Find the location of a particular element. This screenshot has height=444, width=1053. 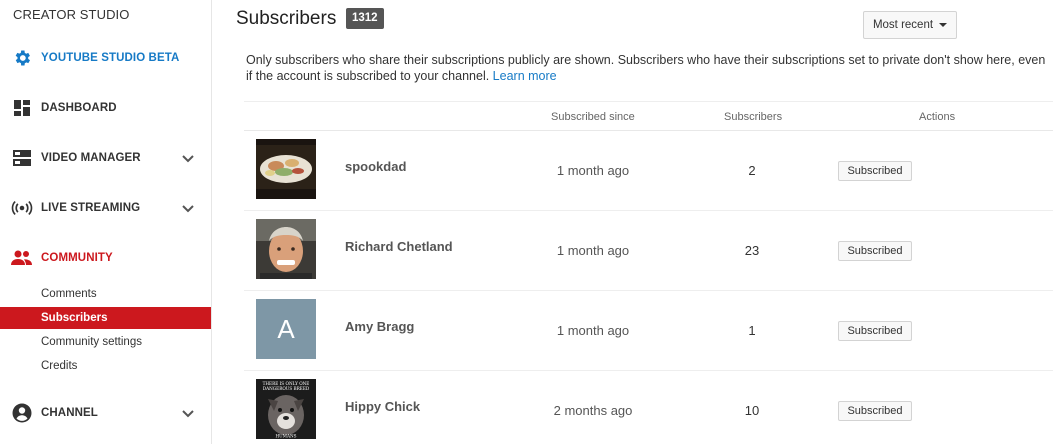

subscriber-count: 23 is located at coordinates (752, 250).